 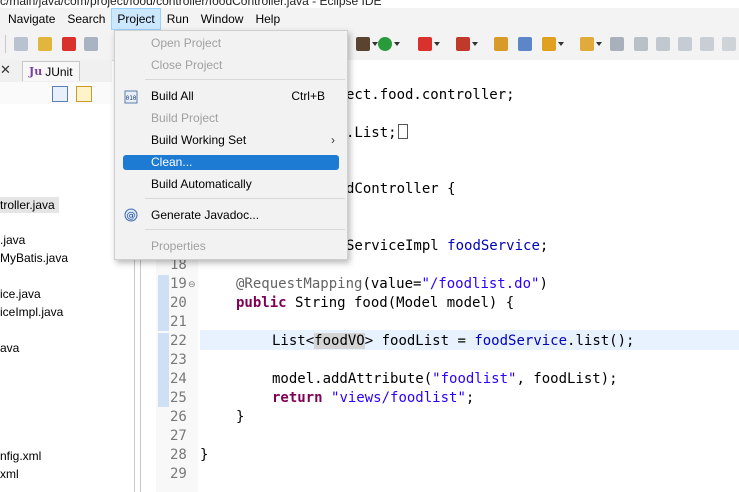 What do you see at coordinates (20, 294) in the screenshot?
I see `tree-item: ice.java` at bounding box center [20, 294].